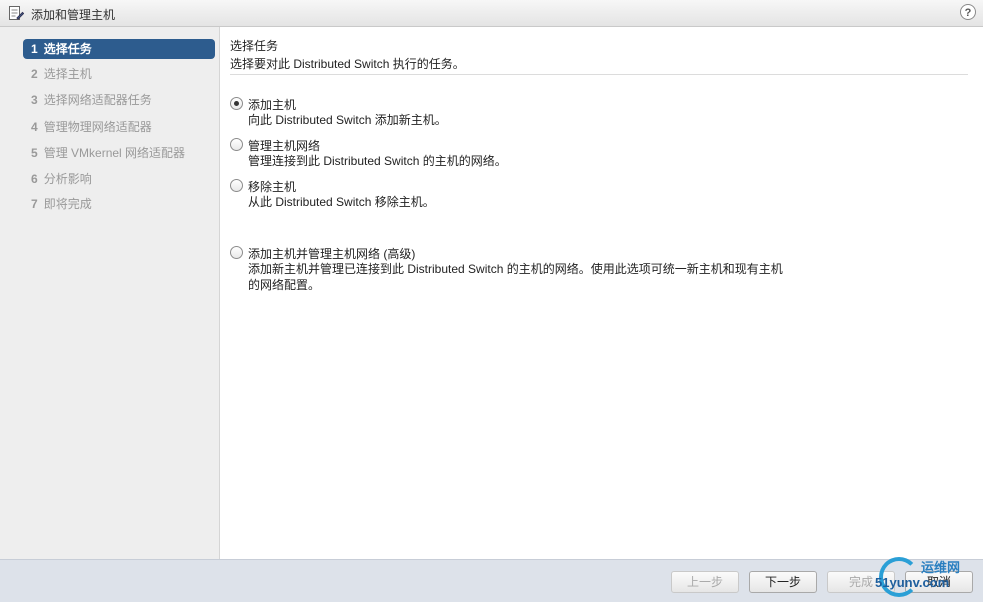 The image size is (983, 602). I want to click on step-manage-physical-adapters: 4 管理物理网络适配器, so click(91, 127).